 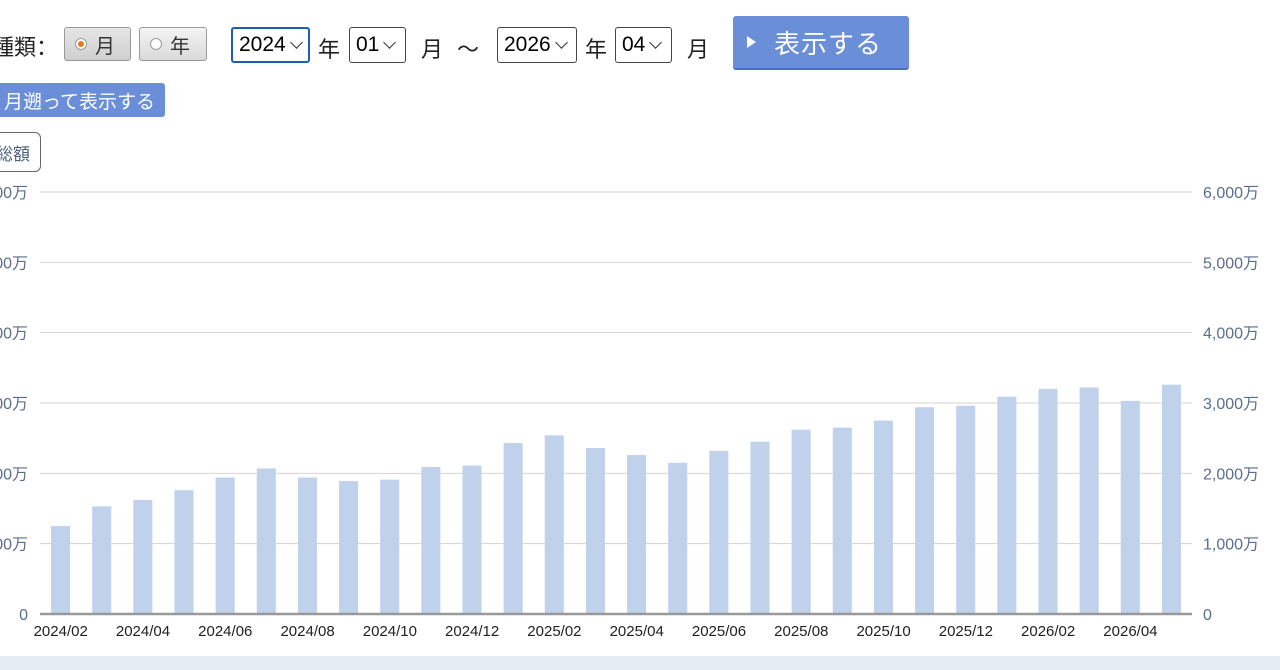 What do you see at coordinates (368, 44) in the screenshot?
I see `from-month-value: 01` at bounding box center [368, 44].